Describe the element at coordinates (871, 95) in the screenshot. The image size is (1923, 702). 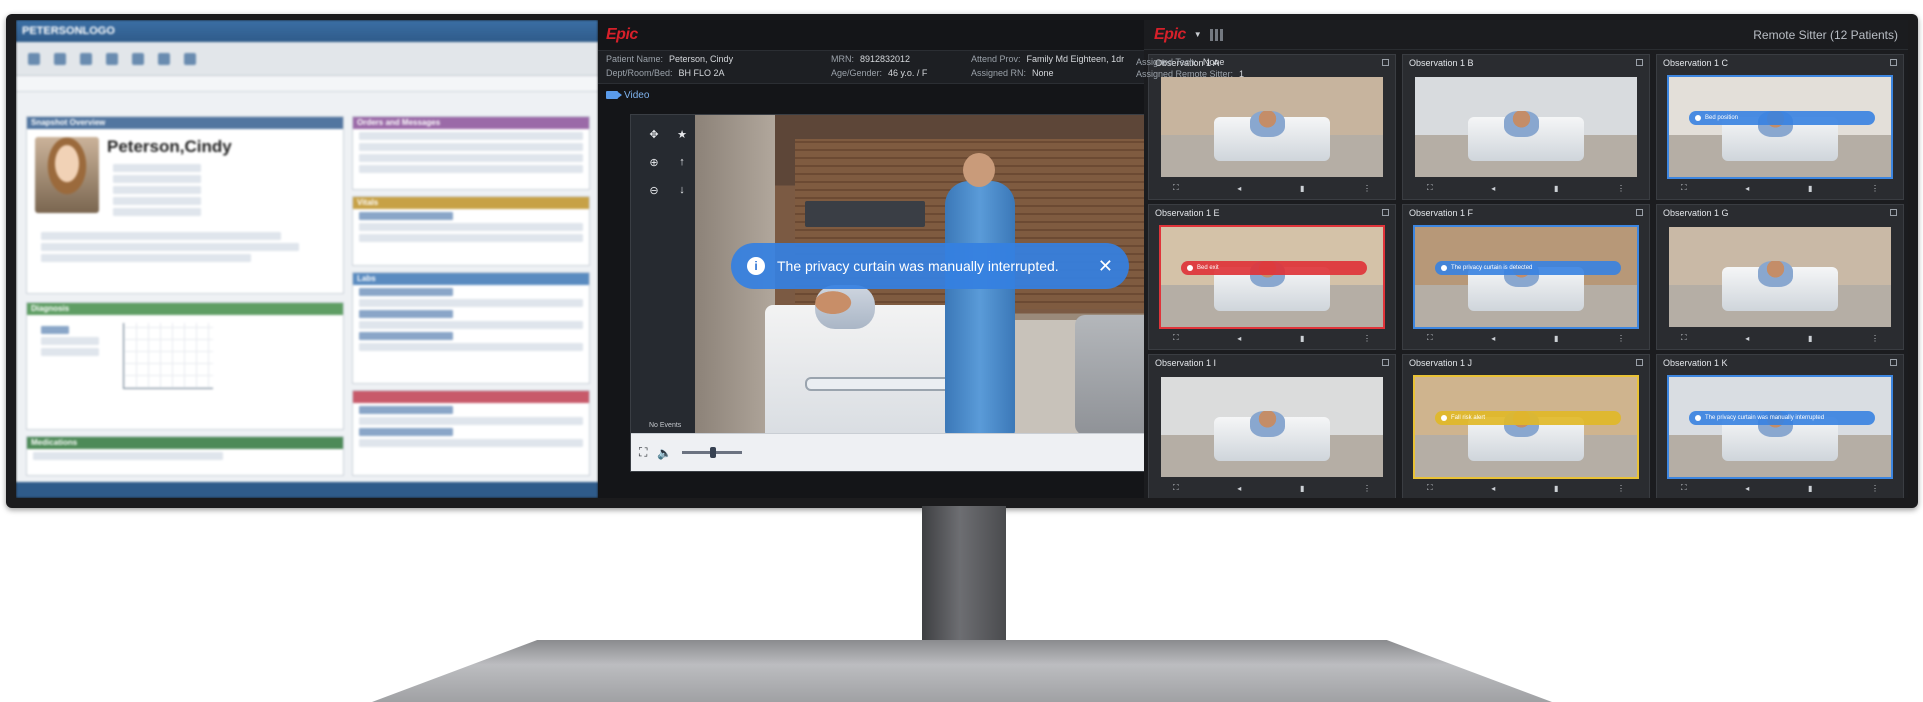
I see `video-tab: Video` at that location.